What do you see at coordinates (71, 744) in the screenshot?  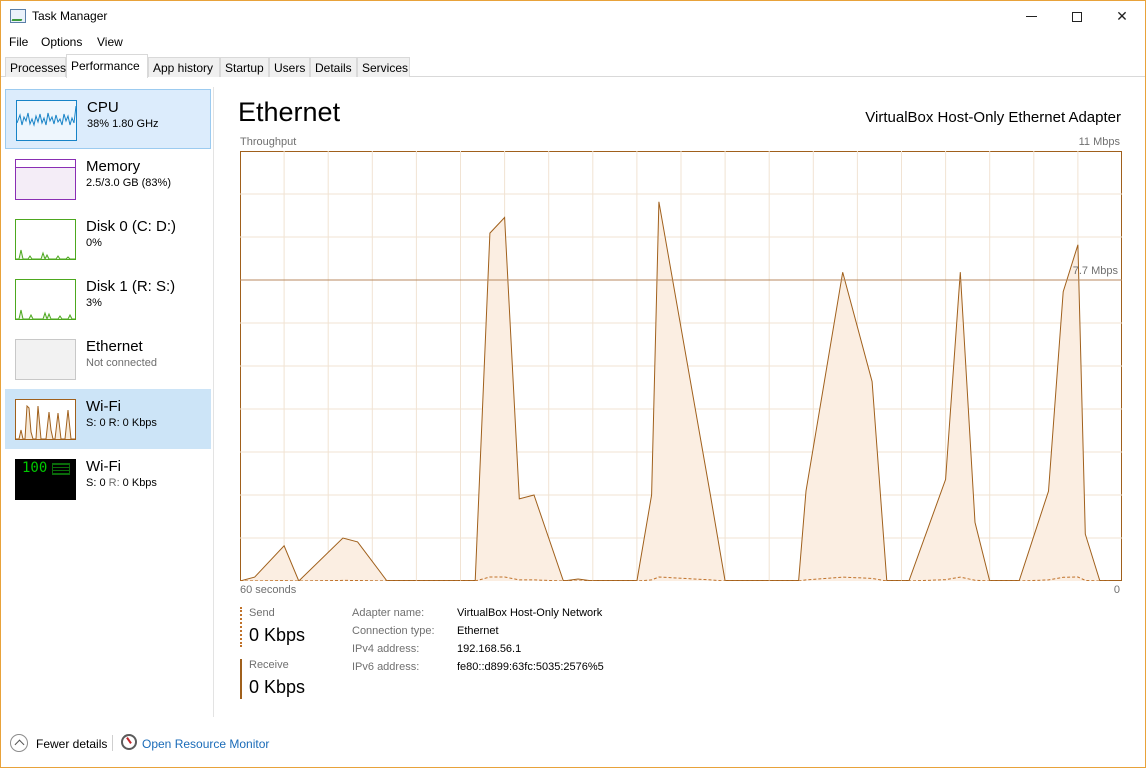 I see `fewer-details-button: Fewer details` at bounding box center [71, 744].